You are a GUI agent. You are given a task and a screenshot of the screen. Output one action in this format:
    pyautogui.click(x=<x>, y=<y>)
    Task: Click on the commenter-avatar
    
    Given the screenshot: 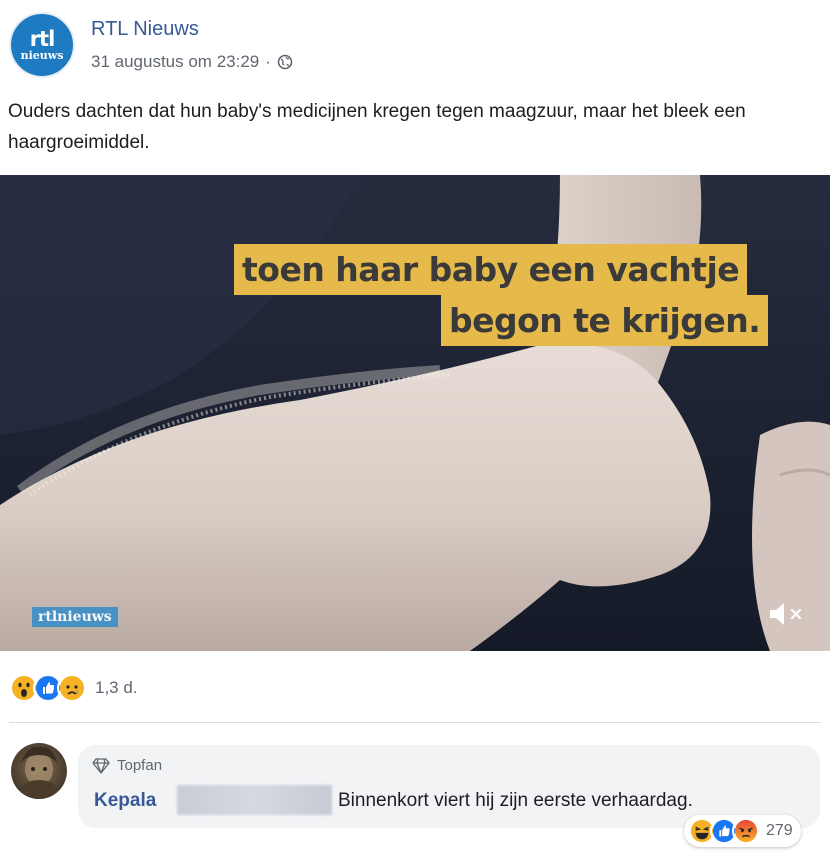 What is the action you would take?
    pyautogui.click(x=39, y=771)
    